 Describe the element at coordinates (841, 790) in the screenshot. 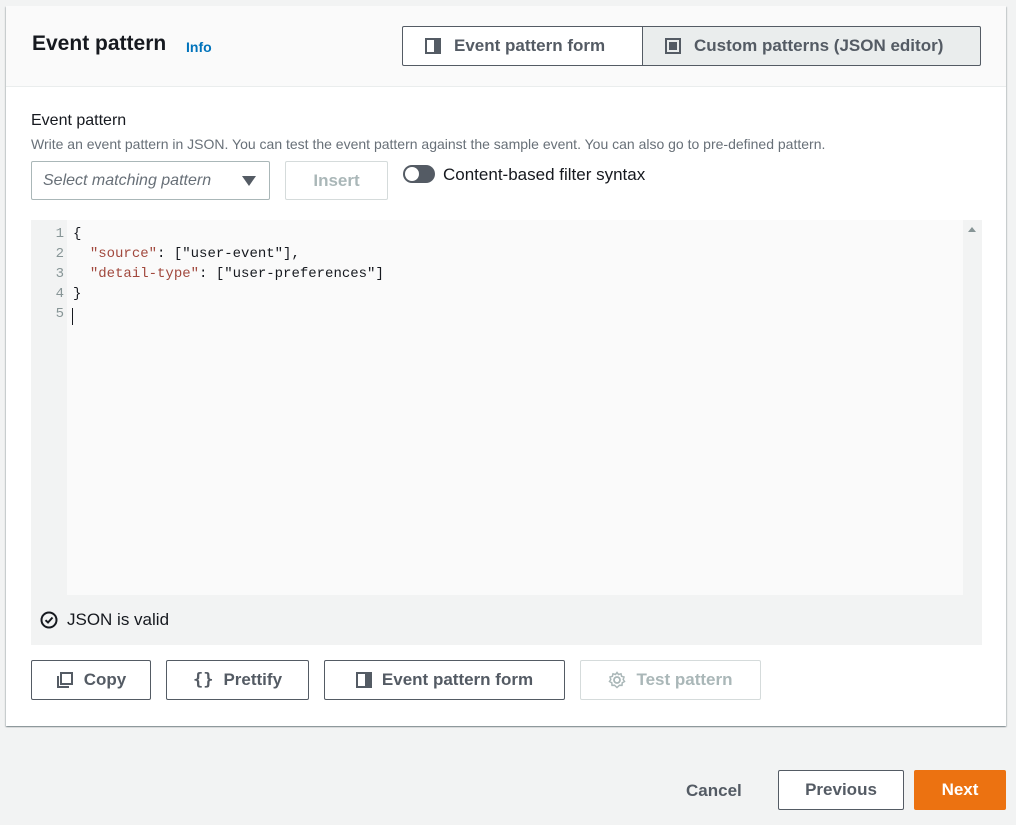

I see `previous-button: Previous` at that location.